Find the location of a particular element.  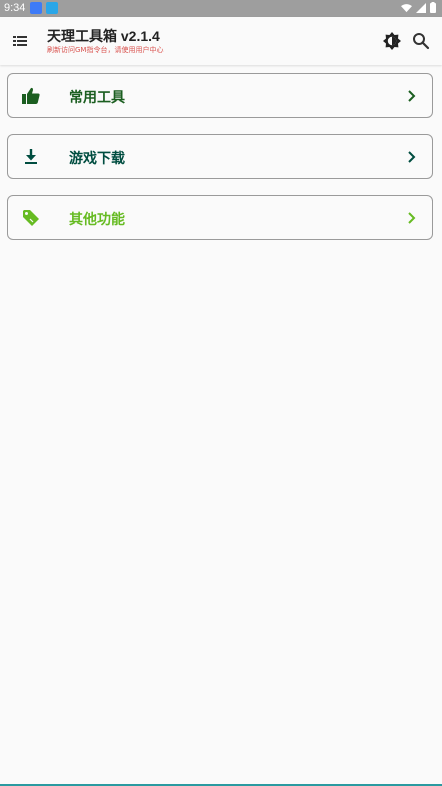

app-subtitle: 刷新访问GM指令台，请使用用户中心 is located at coordinates (105, 50).